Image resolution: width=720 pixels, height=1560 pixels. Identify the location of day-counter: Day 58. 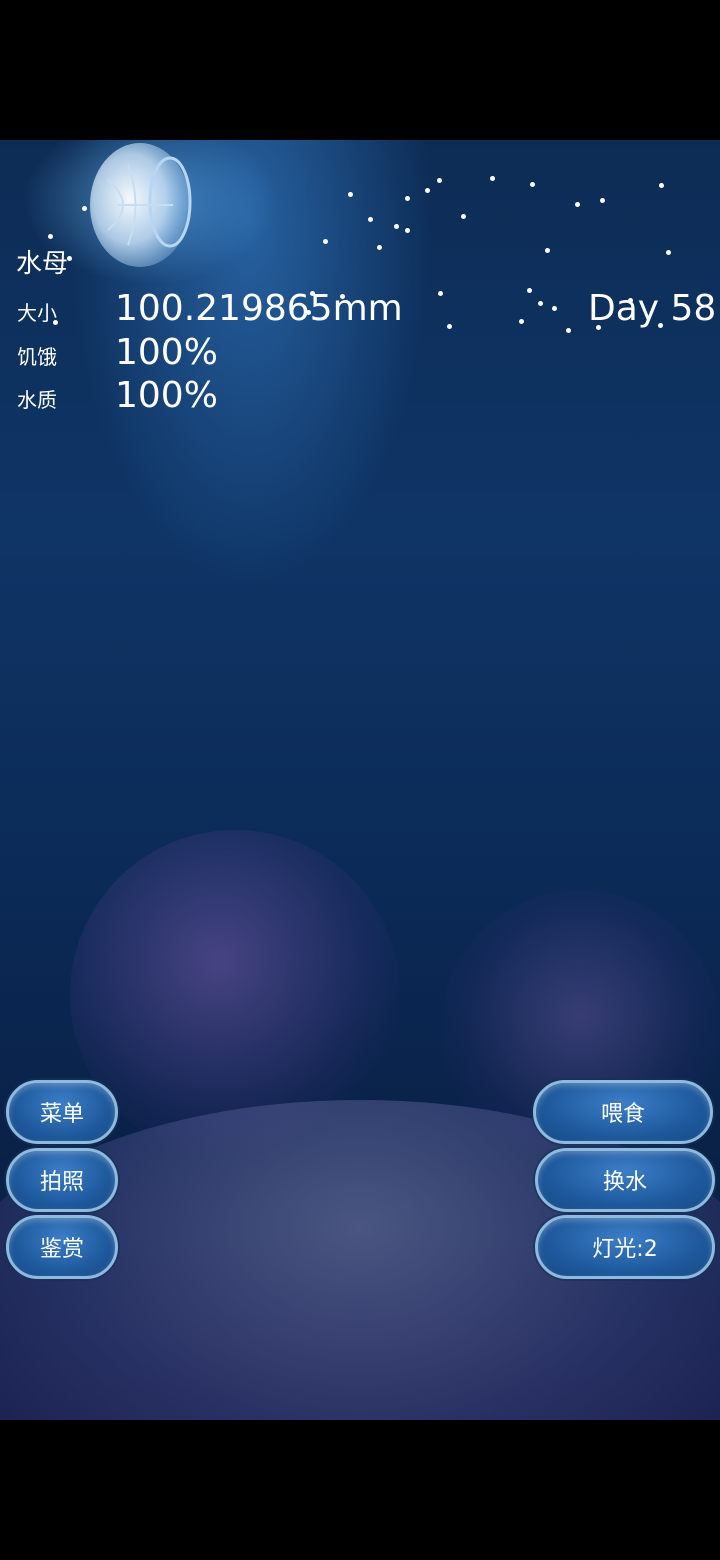
(652, 308).